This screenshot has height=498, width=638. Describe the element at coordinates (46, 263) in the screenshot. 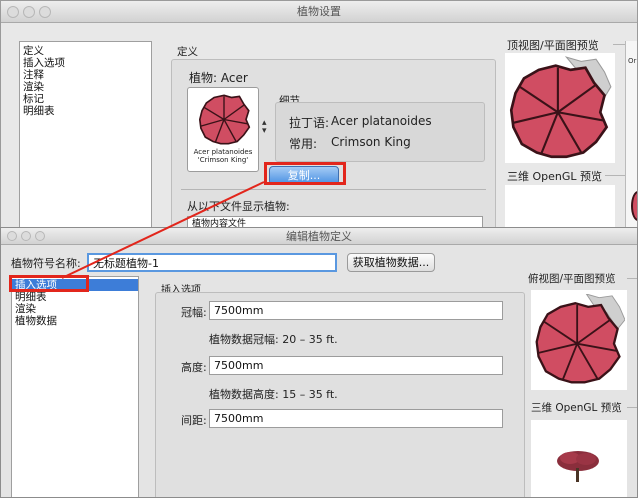

I see `symbol-name-label: 植物符号名称:` at that location.